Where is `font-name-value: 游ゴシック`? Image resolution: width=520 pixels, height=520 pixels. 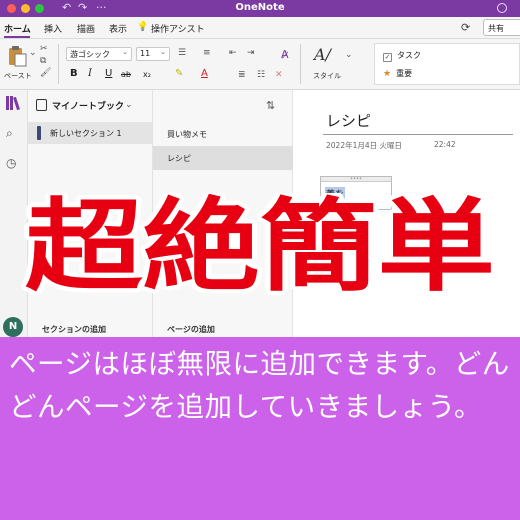 font-name-value: 游ゴシック is located at coordinates (90, 54).